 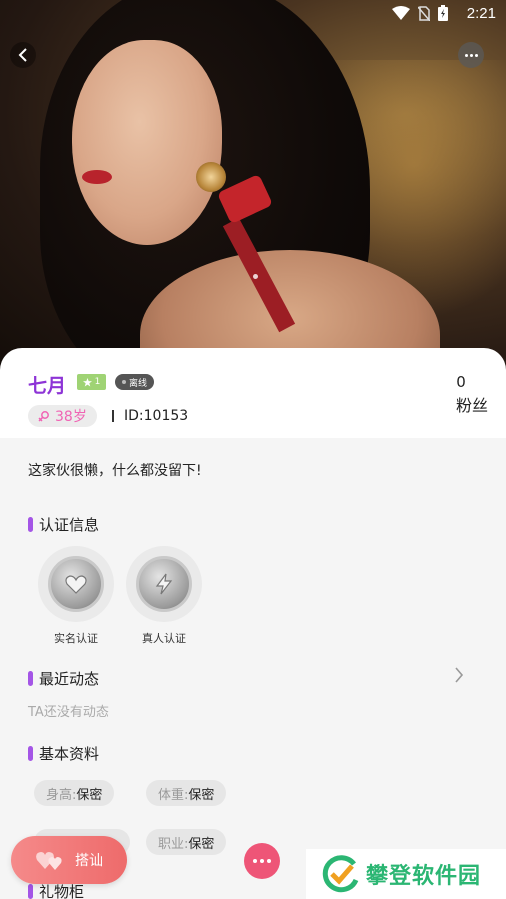 What do you see at coordinates (186, 842) in the screenshot?
I see `occupation-info: 职业: 保密` at bounding box center [186, 842].